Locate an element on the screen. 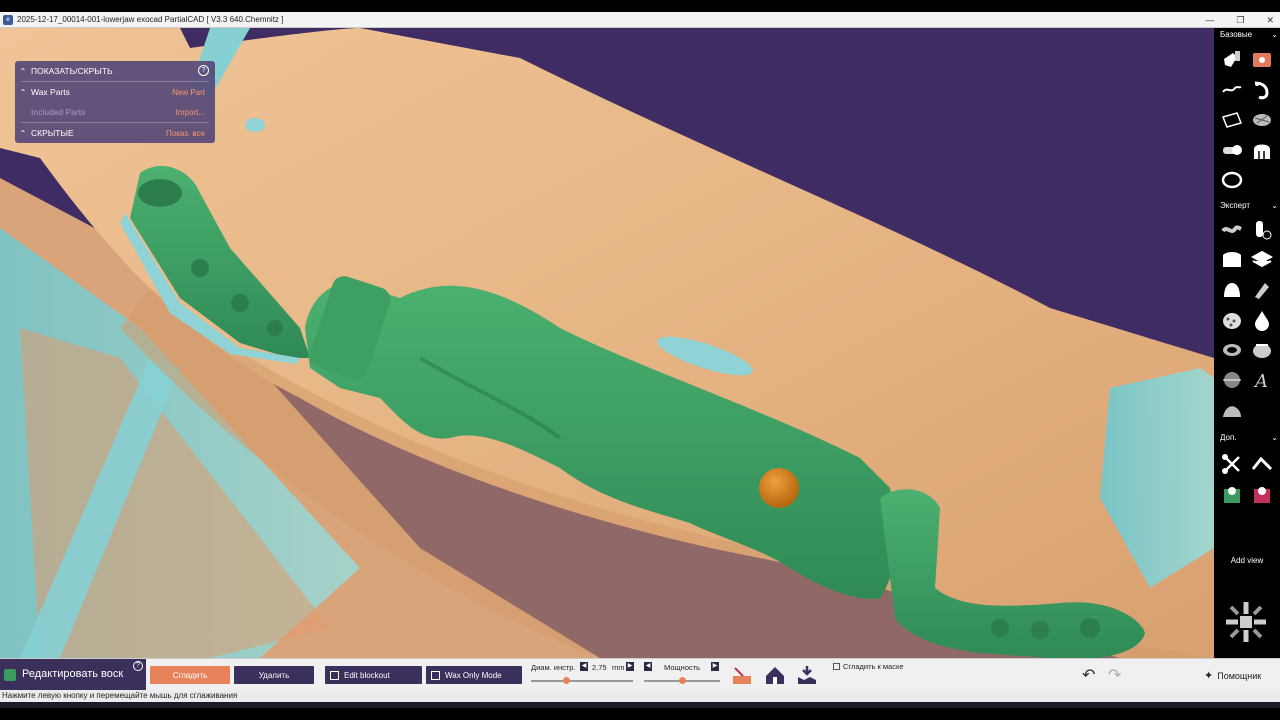 The width and height of the screenshot is (1280, 720). wax-color-swatch is located at coordinates (10, 675).